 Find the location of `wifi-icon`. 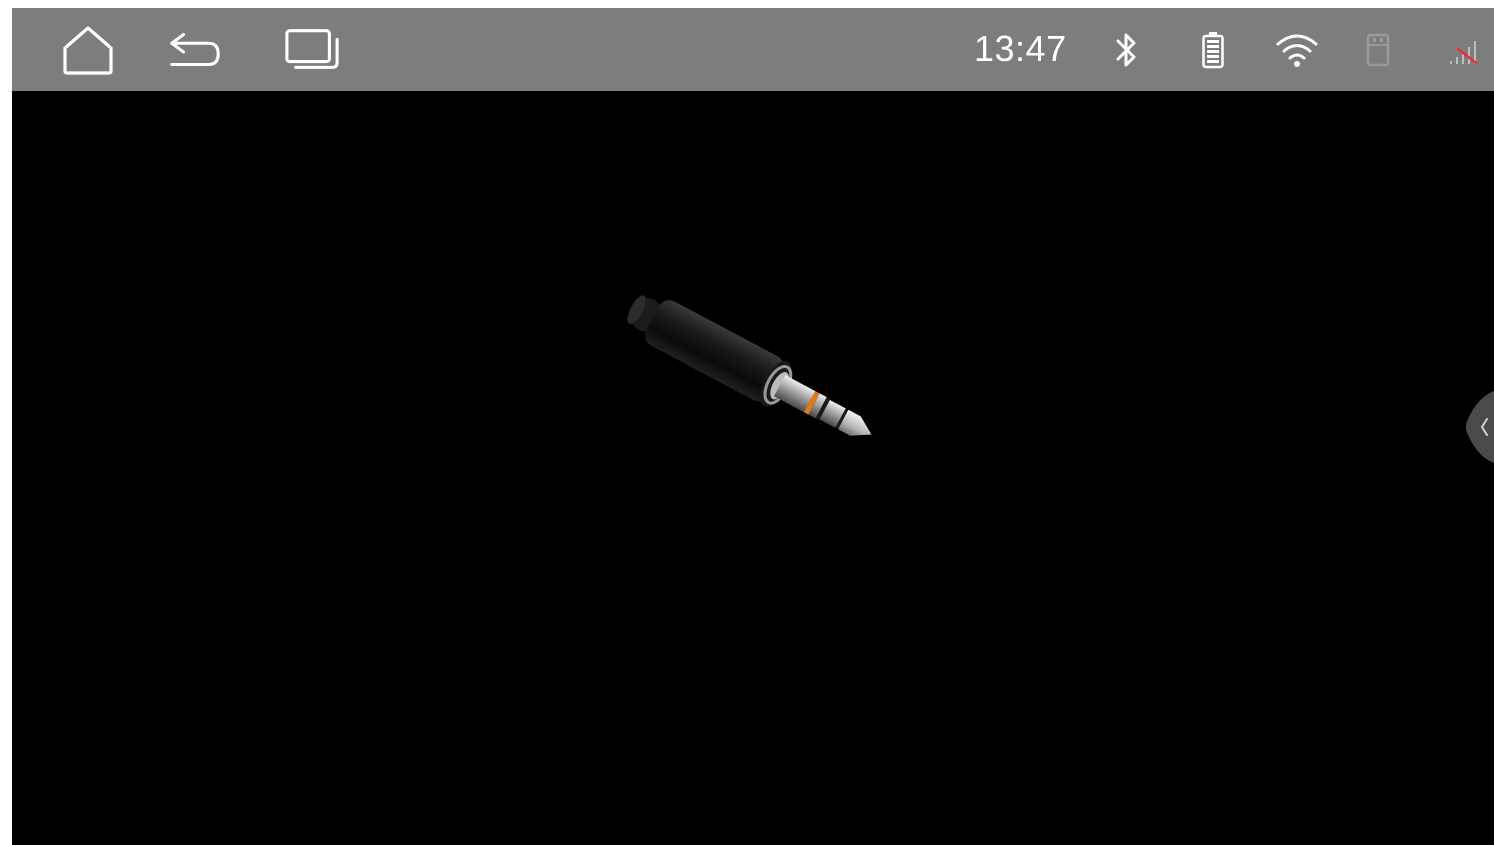

wifi-icon is located at coordinates (1297, 50).